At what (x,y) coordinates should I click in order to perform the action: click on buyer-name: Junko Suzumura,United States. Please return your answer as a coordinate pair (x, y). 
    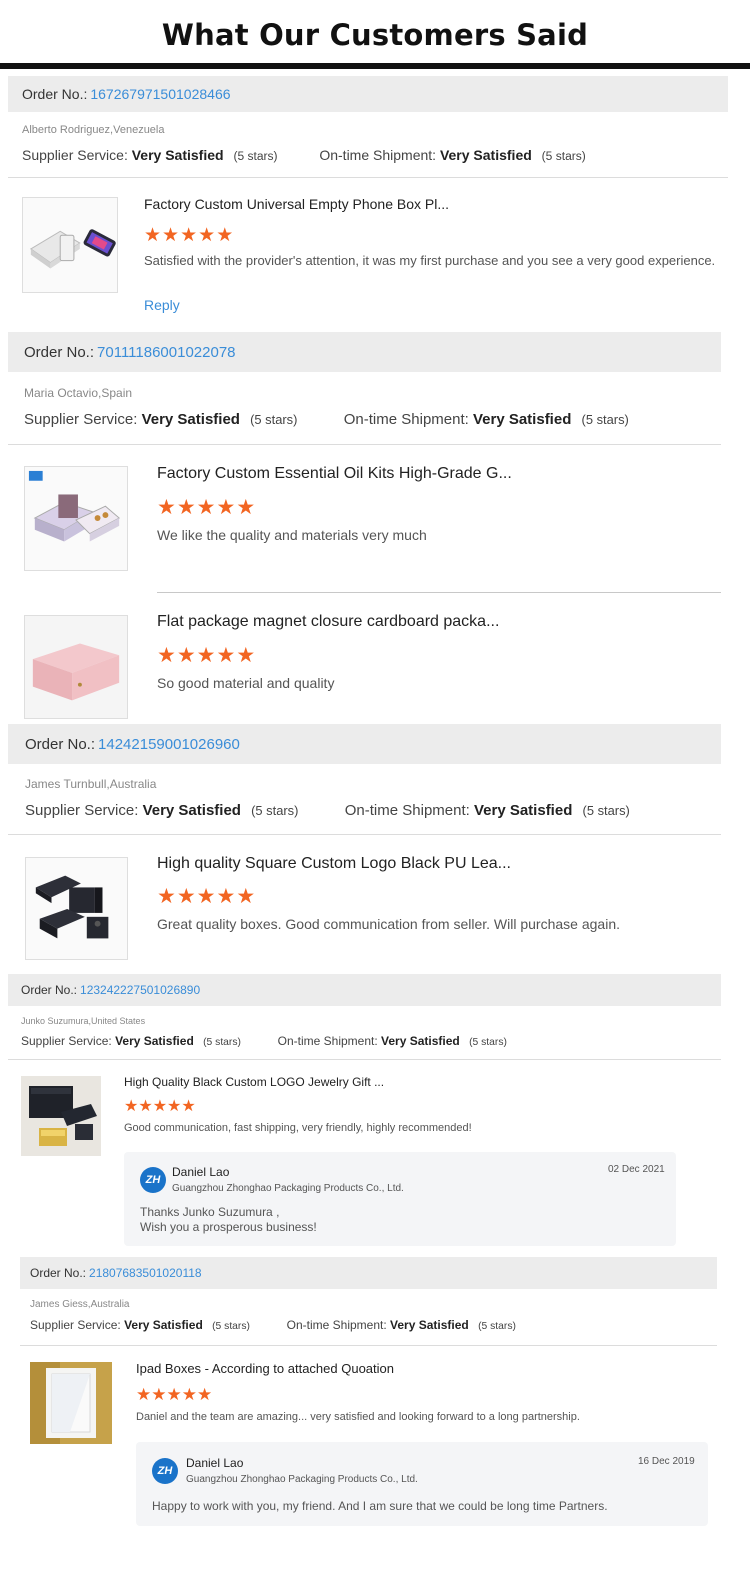
    Looking at the image, I should click on (83, 1021).